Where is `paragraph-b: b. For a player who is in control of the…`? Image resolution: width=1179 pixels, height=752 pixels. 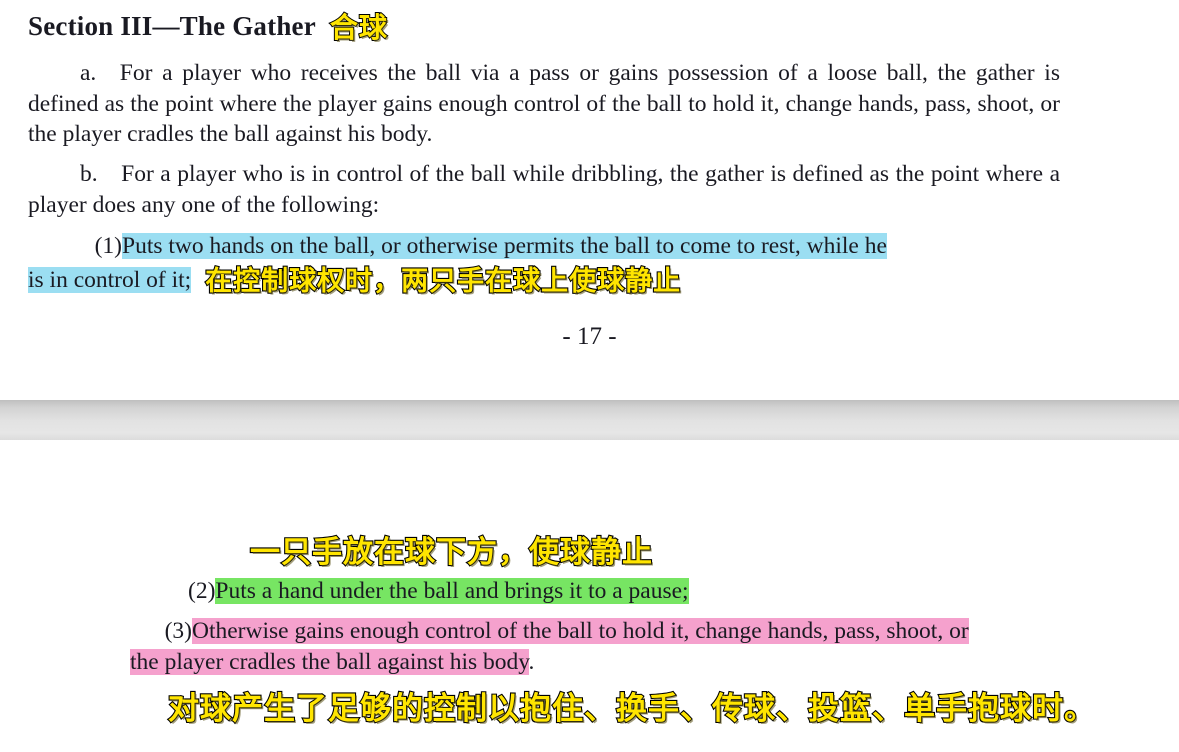 paragraph-b: b. For a player who is in control of the… is located at coordinates (544, 189).